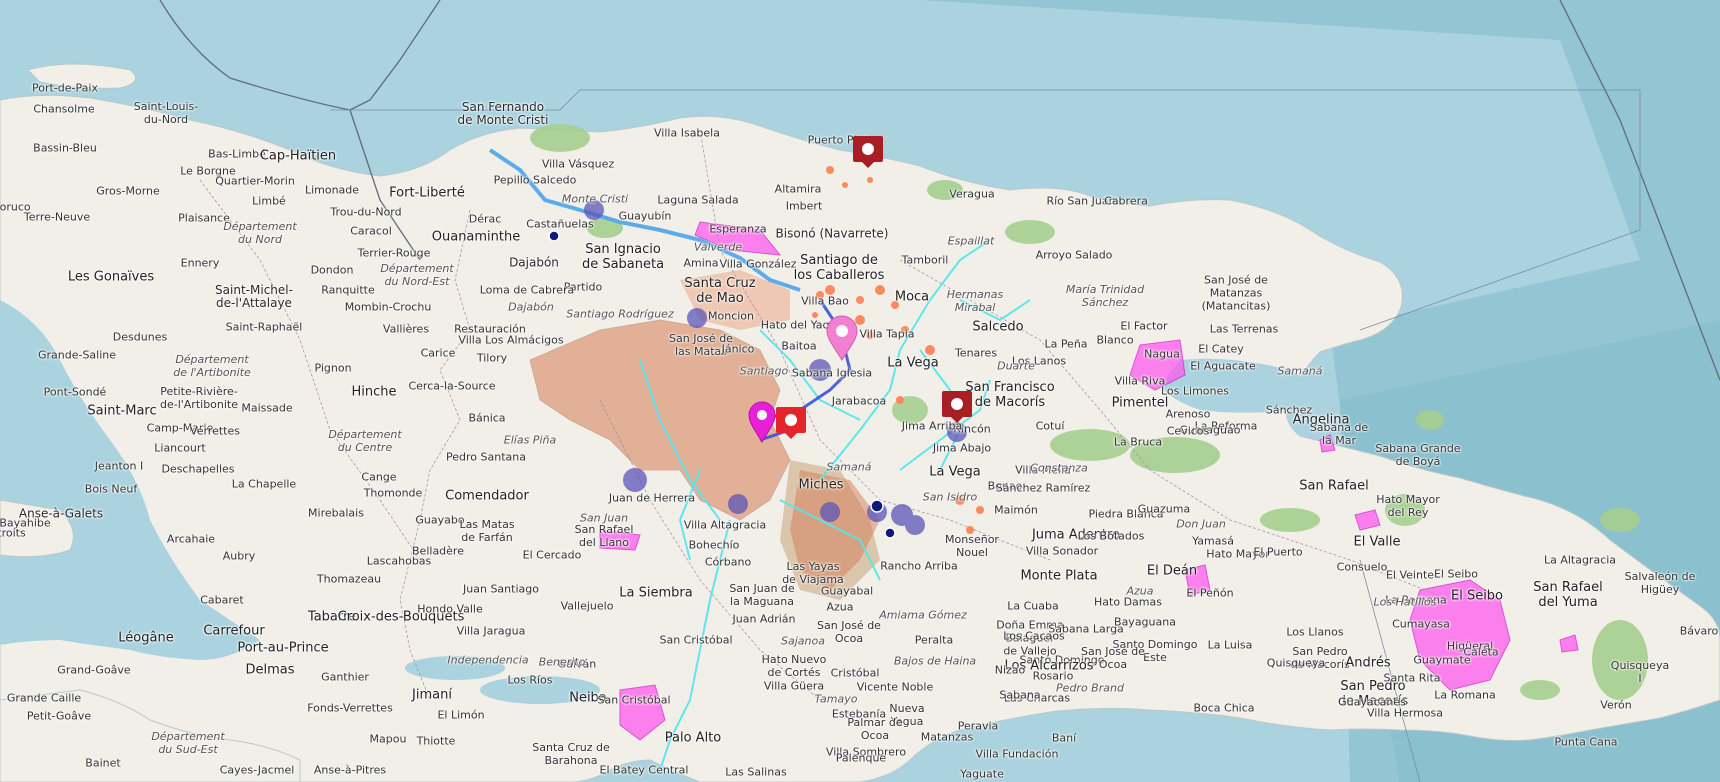  I want to click on place-label: Deschapelles, so click(198, 469).